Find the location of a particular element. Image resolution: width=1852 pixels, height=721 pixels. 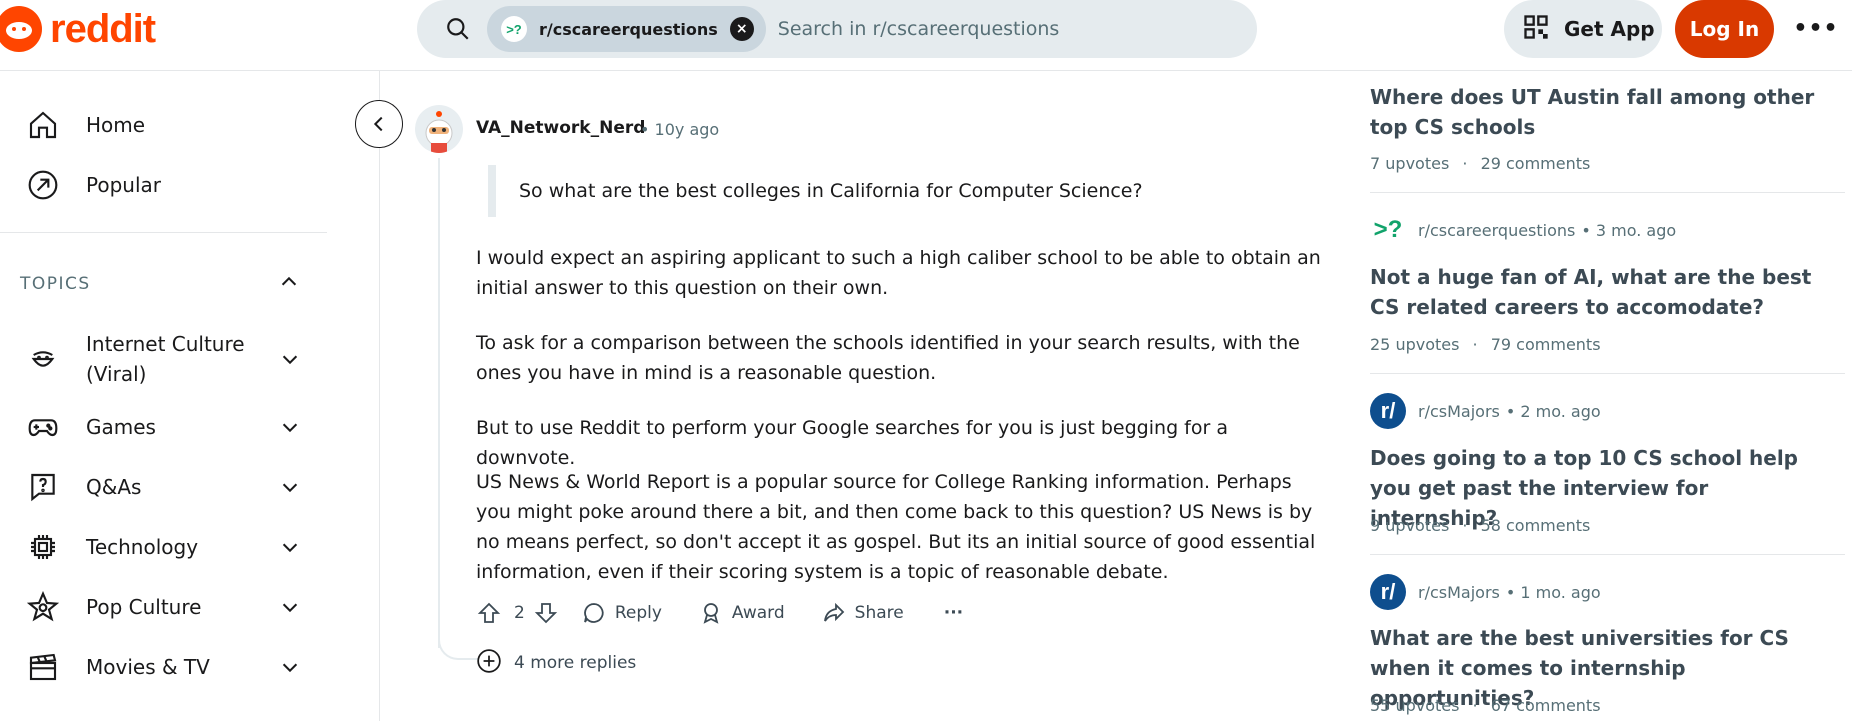

vote-score: 2 is located at coordinates (519, 613).